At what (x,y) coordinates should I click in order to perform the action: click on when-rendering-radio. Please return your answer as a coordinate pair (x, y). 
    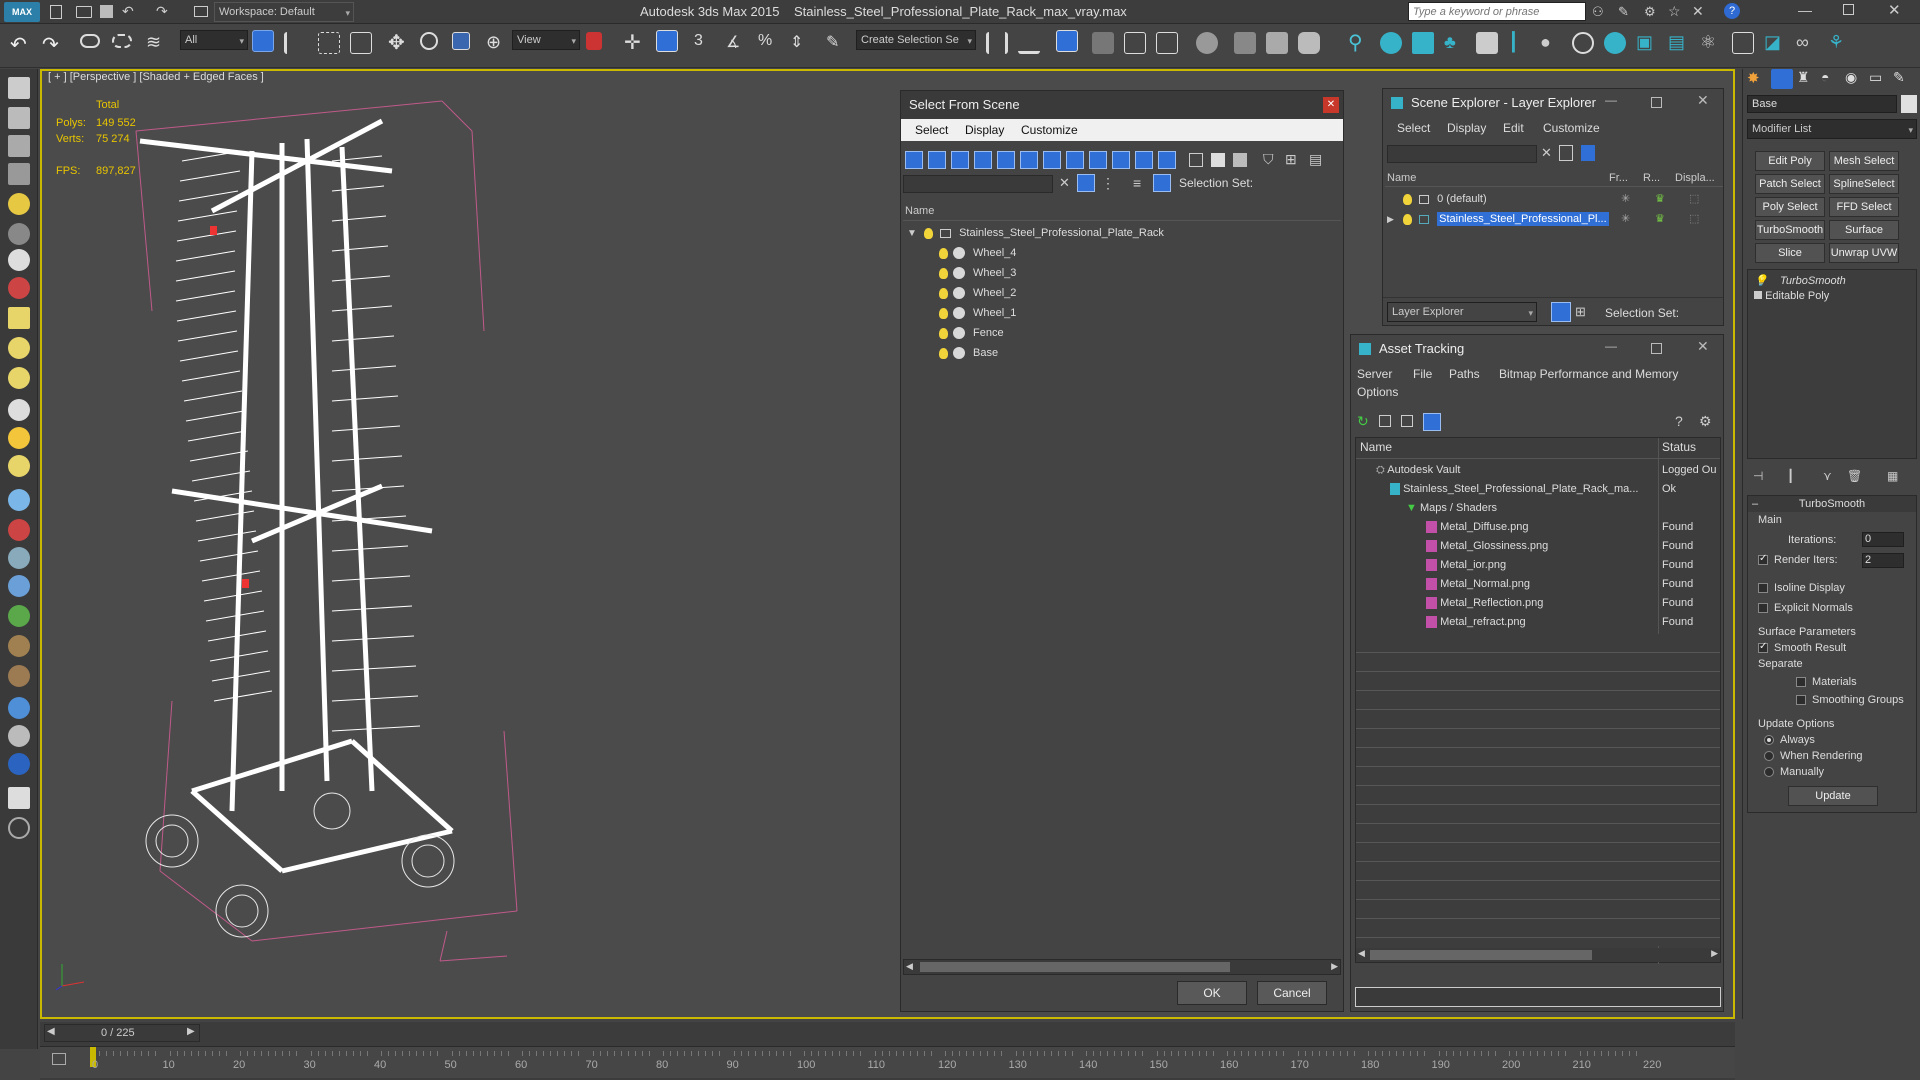
    Looking at the image, I should click on (1769, 756).